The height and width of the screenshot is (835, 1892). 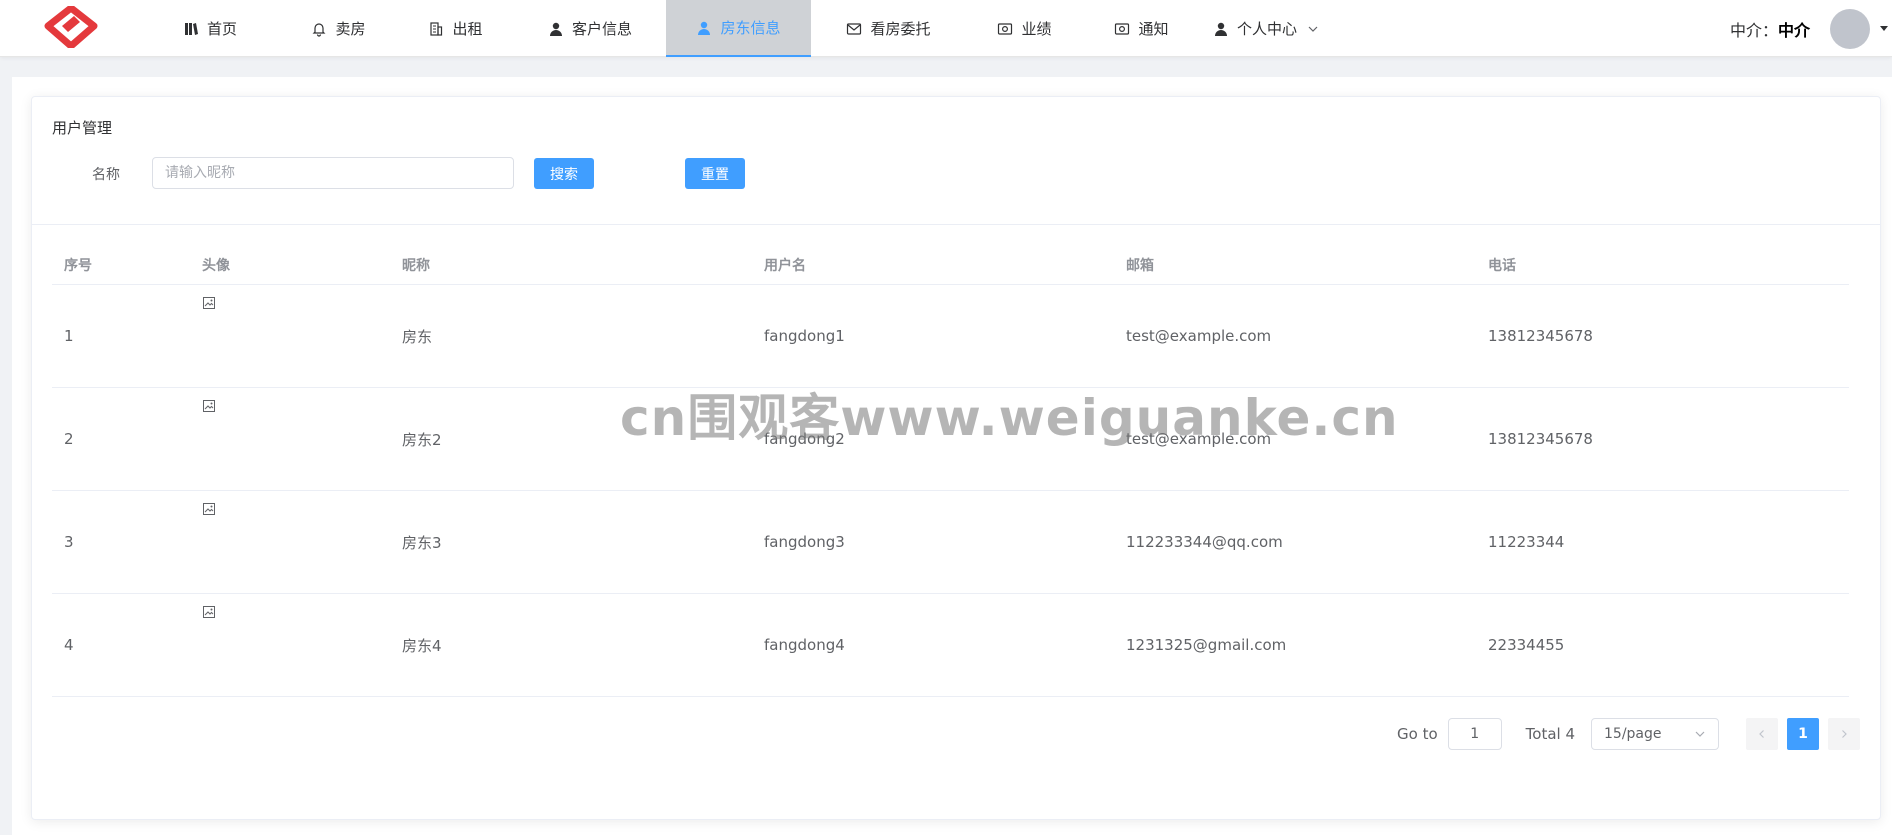 I want to click on card-title: 用户管理, so click(x=82, y=128).